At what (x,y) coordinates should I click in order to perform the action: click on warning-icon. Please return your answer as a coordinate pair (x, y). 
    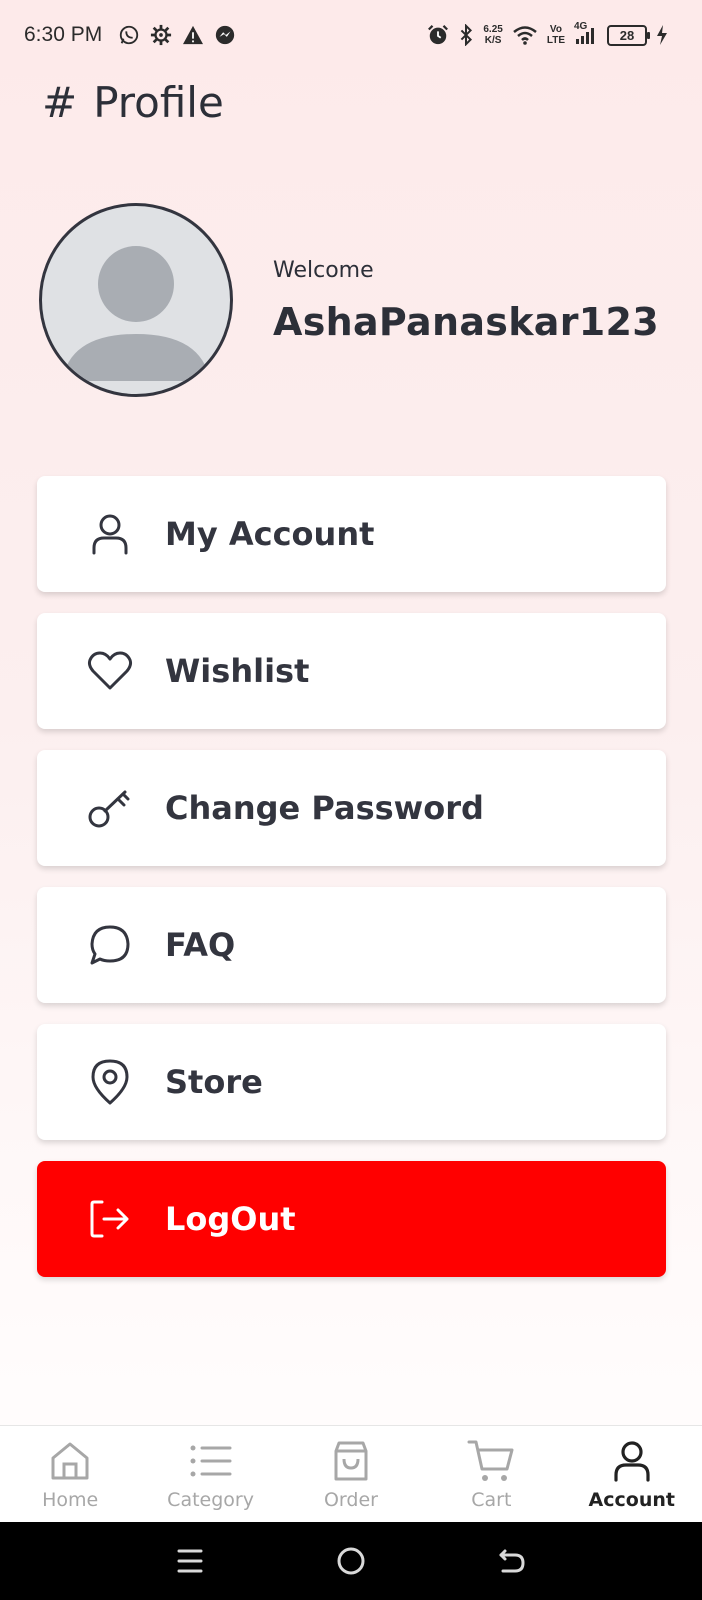
    Looking at the image, I should click on (193, 35).